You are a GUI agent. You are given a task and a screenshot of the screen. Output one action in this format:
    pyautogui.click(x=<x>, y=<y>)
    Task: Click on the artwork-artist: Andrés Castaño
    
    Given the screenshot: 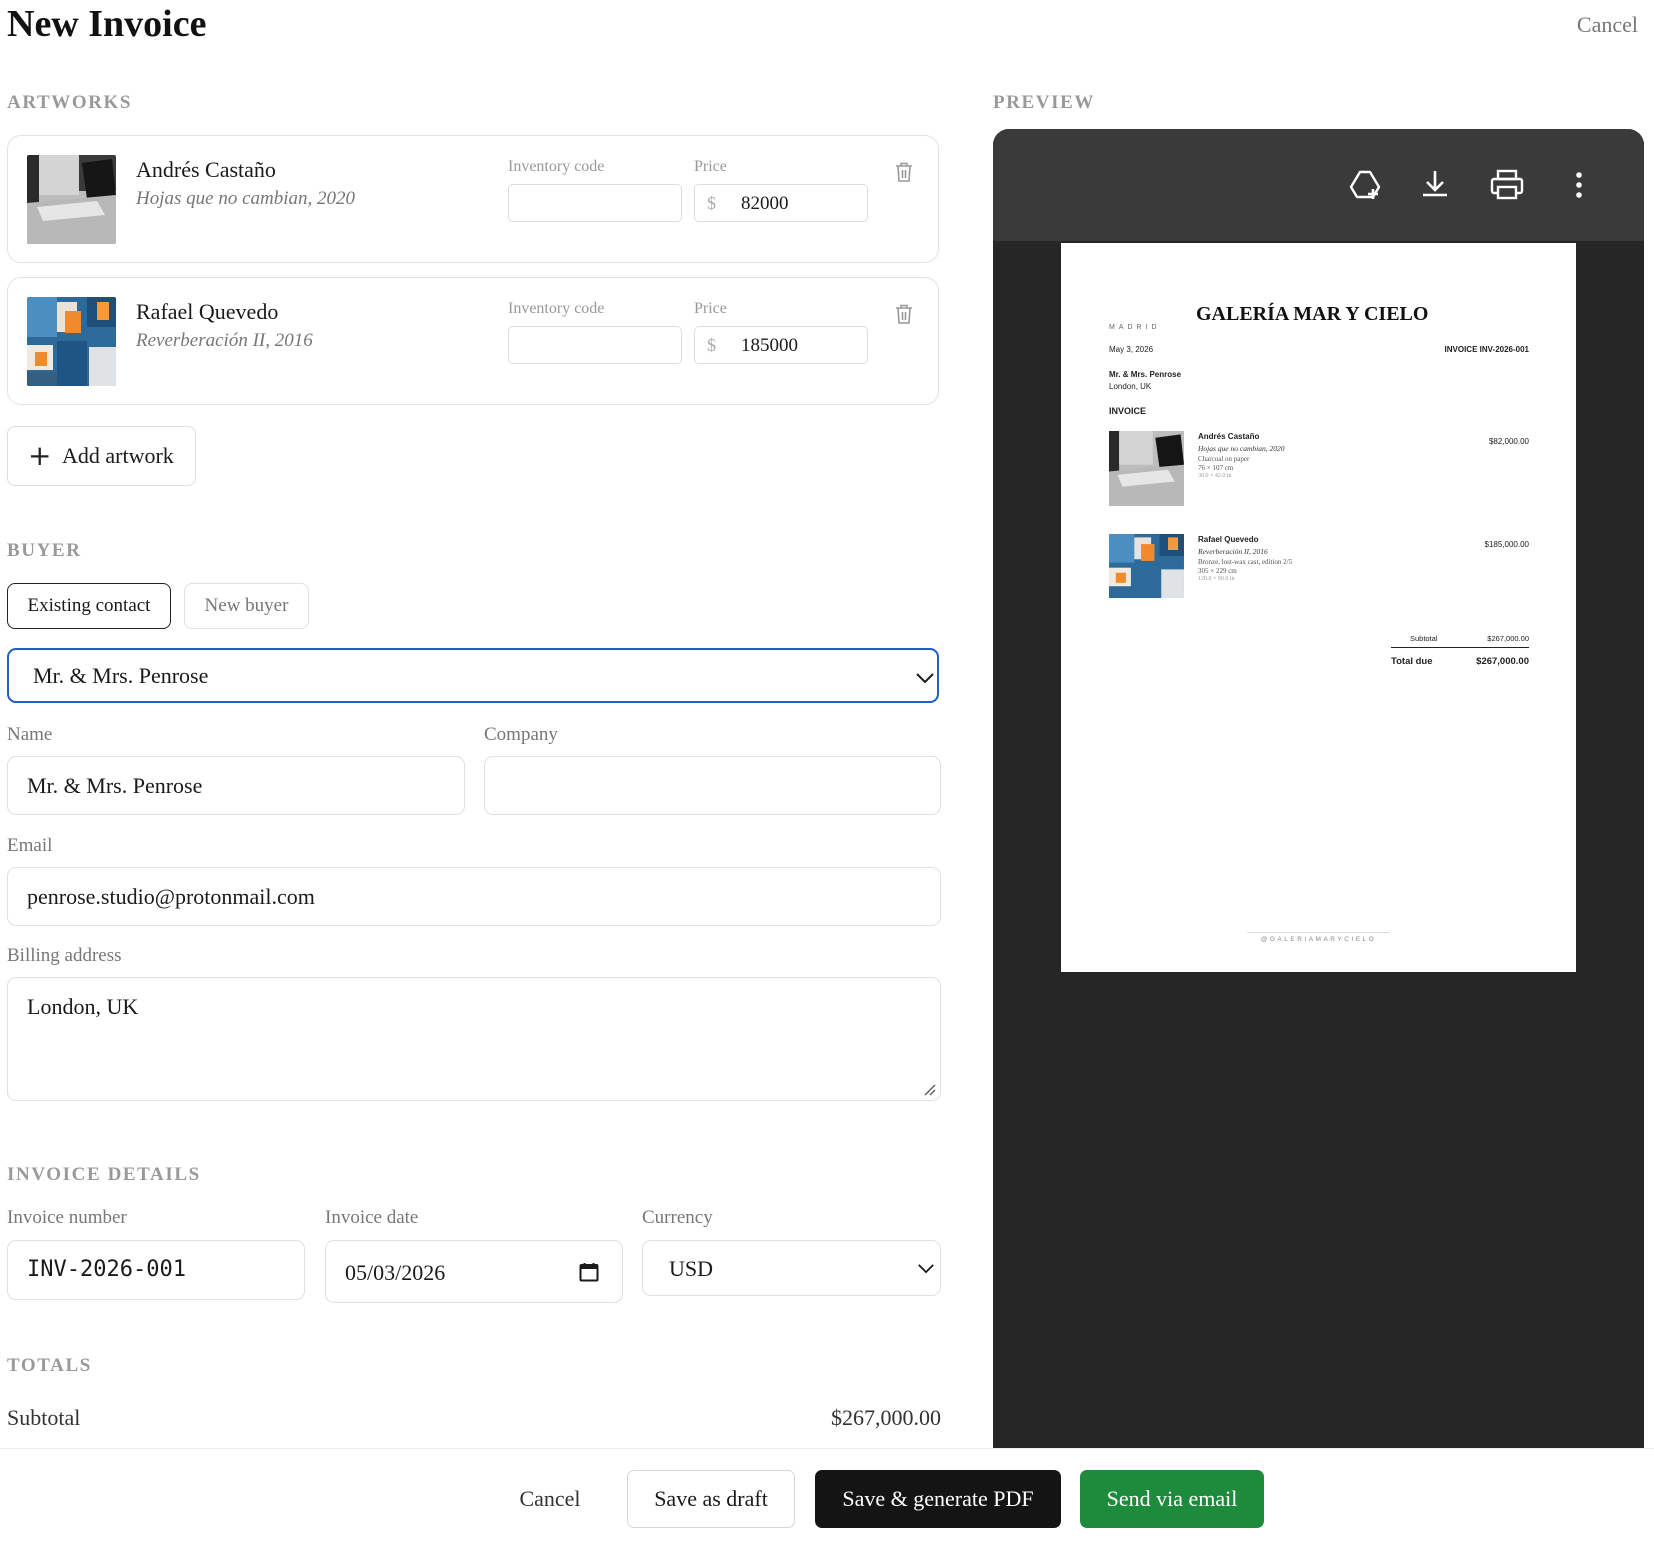 What is the action you would take?
    pyautogui.click(x=206, y=169)
    